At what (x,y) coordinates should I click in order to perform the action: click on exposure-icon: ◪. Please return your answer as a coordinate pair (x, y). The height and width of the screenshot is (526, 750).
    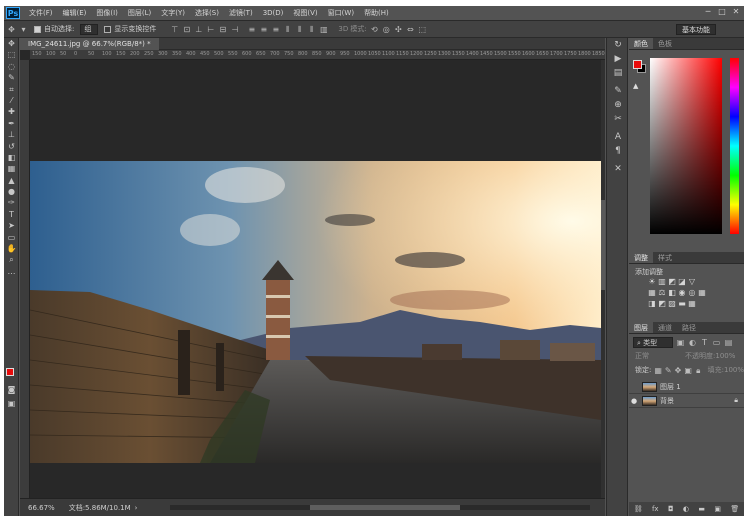
    Looking at the image, I should click on (682, 281).